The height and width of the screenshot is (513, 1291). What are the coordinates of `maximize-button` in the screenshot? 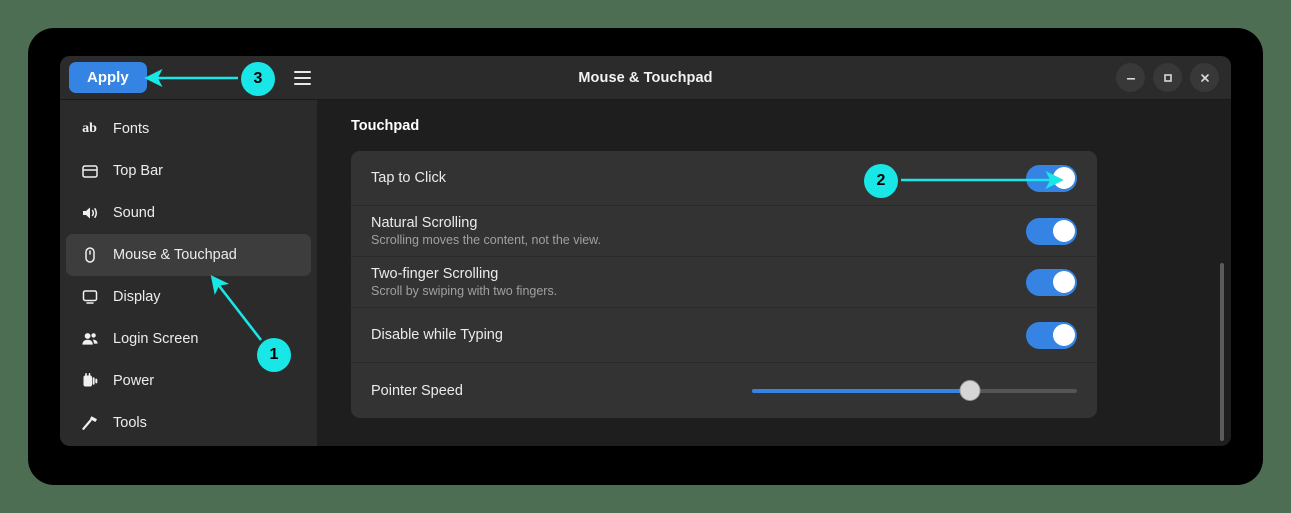 It's located at (1167, 77).